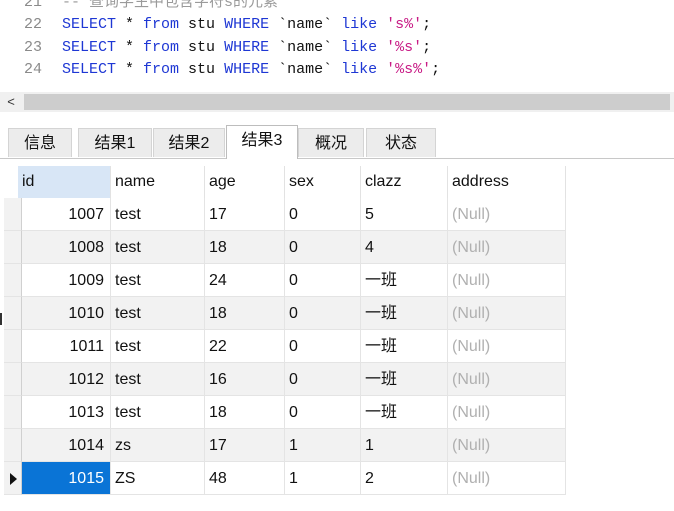  I want to click on cell-name: zs, so click(158, 445).